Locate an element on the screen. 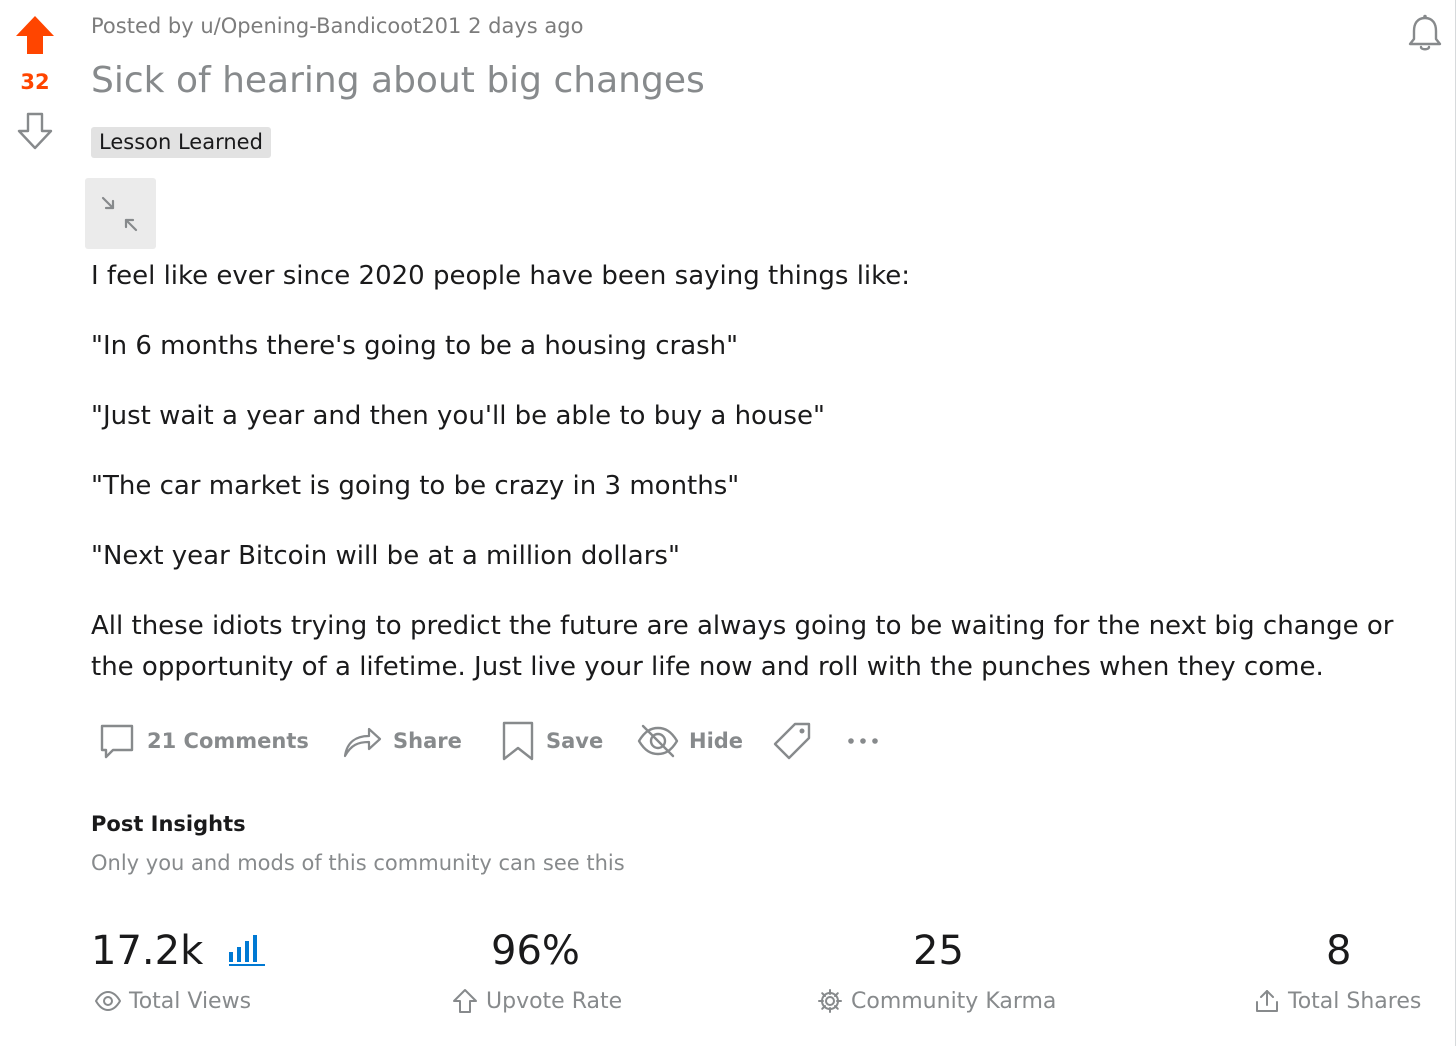 The image size is (1456, 1046). total-shares-value: 8 is located at coordinates (1339, 951).